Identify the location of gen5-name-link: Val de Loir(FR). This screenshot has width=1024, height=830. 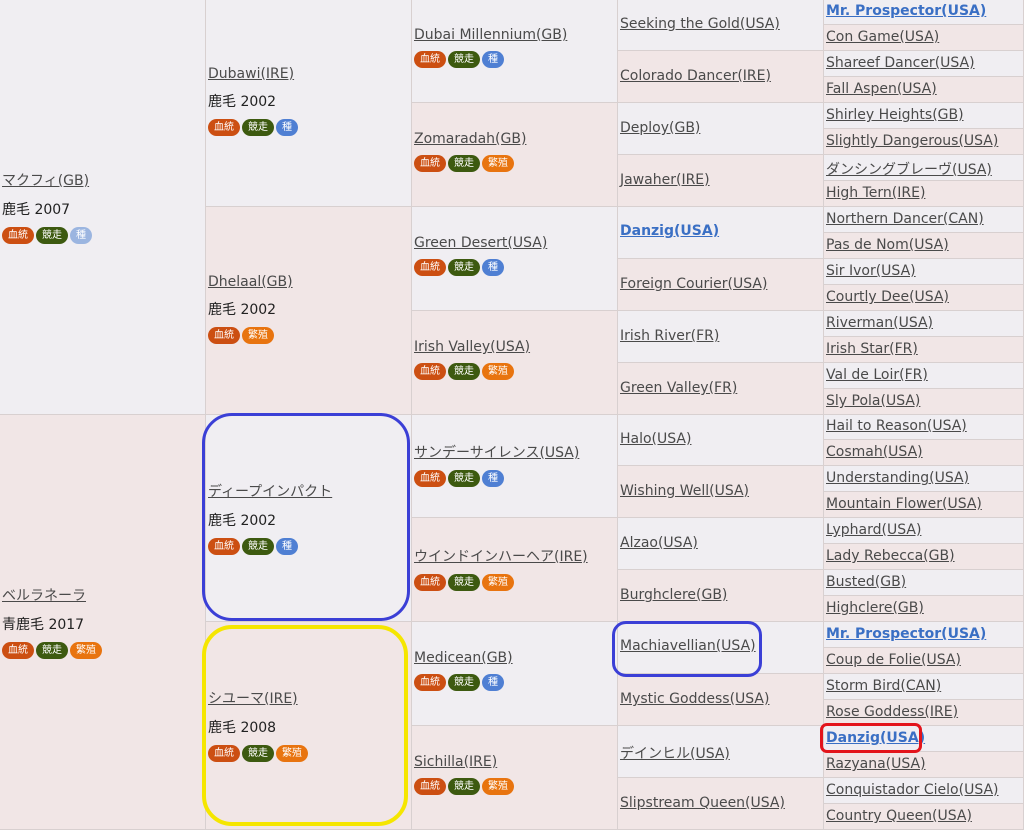
(877, 375).